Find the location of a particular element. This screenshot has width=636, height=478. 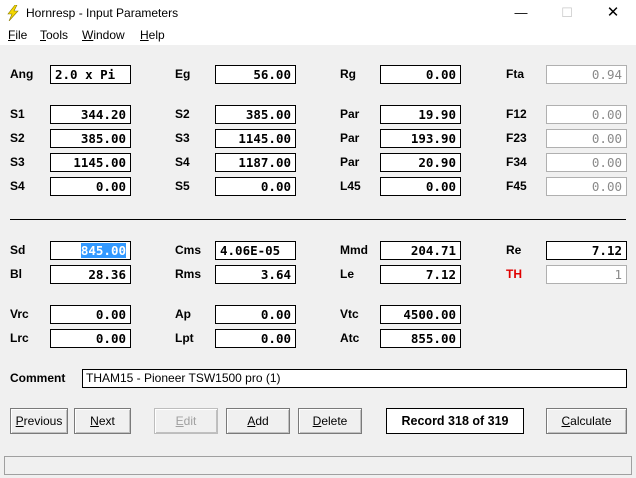

s2-field: 385.00 is located at coordinates (90, 138).